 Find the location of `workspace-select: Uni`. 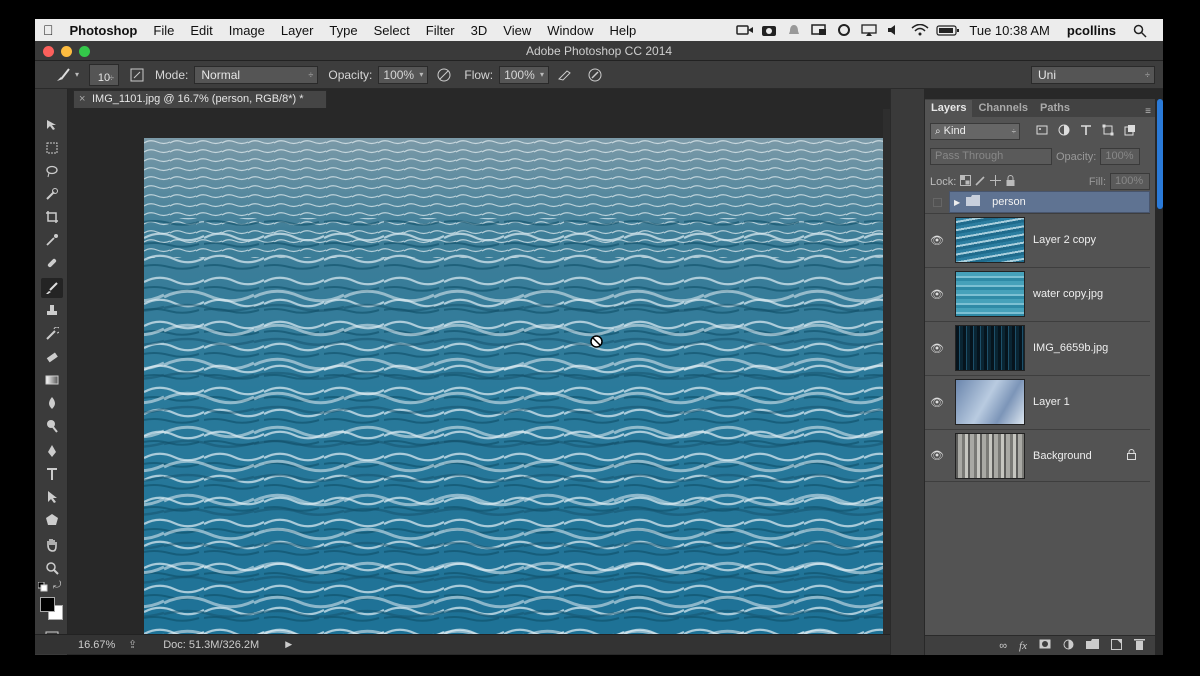

workspace-select: Uni is located at coordinates (1093, 74).